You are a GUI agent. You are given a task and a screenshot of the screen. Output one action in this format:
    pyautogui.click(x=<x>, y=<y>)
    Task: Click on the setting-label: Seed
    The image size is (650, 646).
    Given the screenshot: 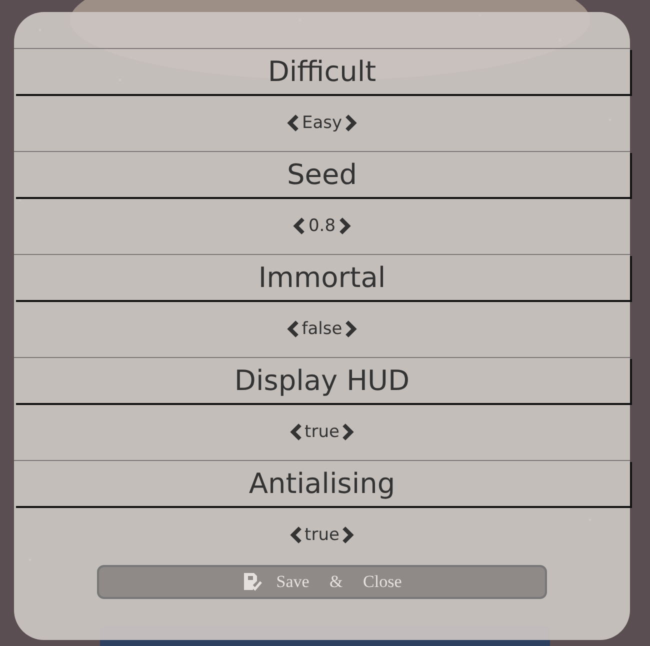 What is the action you would take?
    pyautogui.click(x=322, y=174)
    